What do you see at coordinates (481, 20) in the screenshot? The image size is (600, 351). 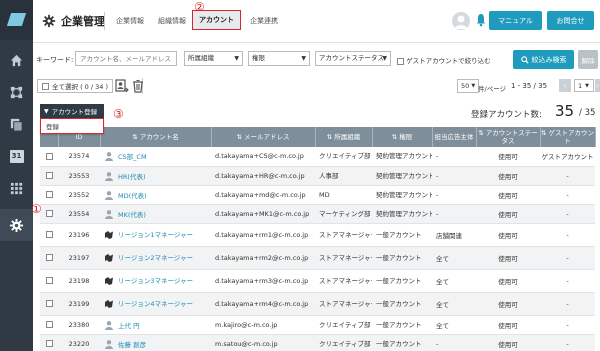 I see `bell-icon` at bounding box center [481, 20].